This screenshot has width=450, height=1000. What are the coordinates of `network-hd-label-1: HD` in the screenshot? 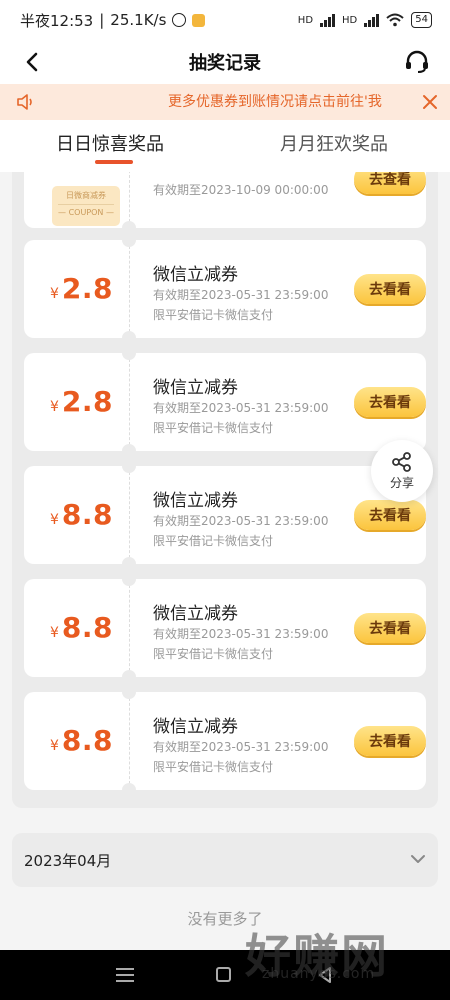 It's located at (305, 20).